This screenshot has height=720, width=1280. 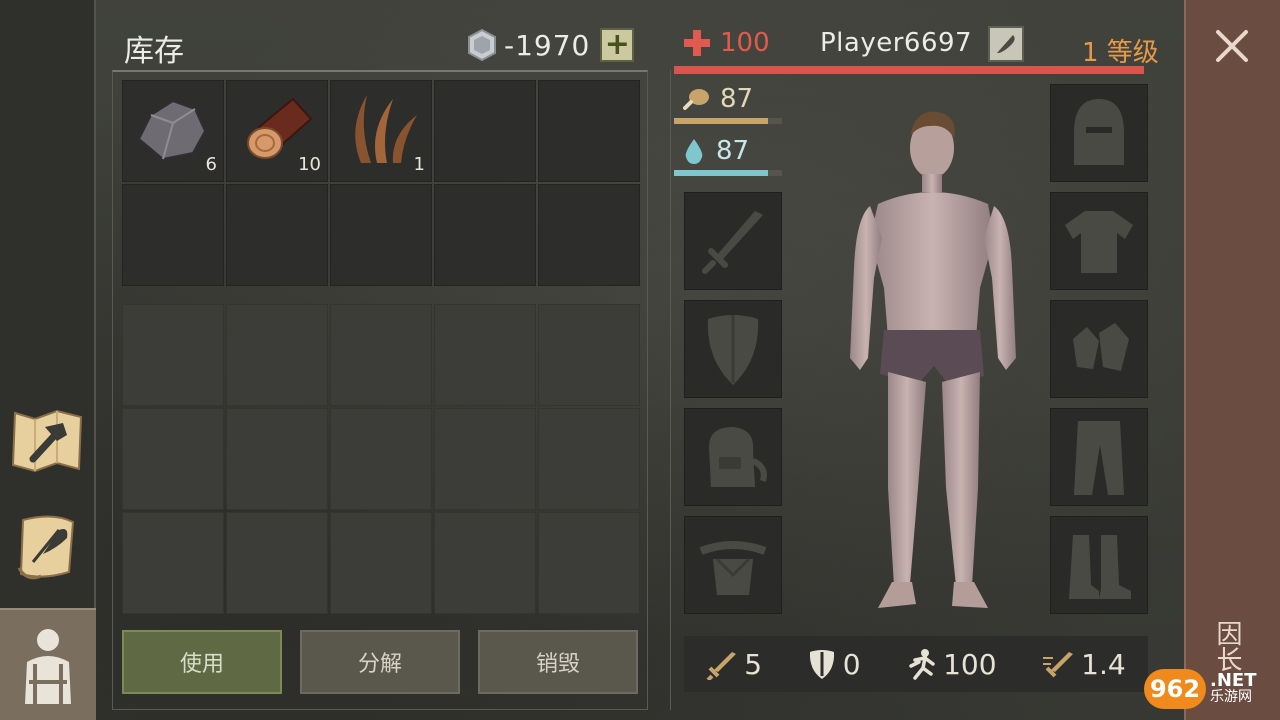 I want to click on attack-speed-icon, so click(x=1058, y=665).